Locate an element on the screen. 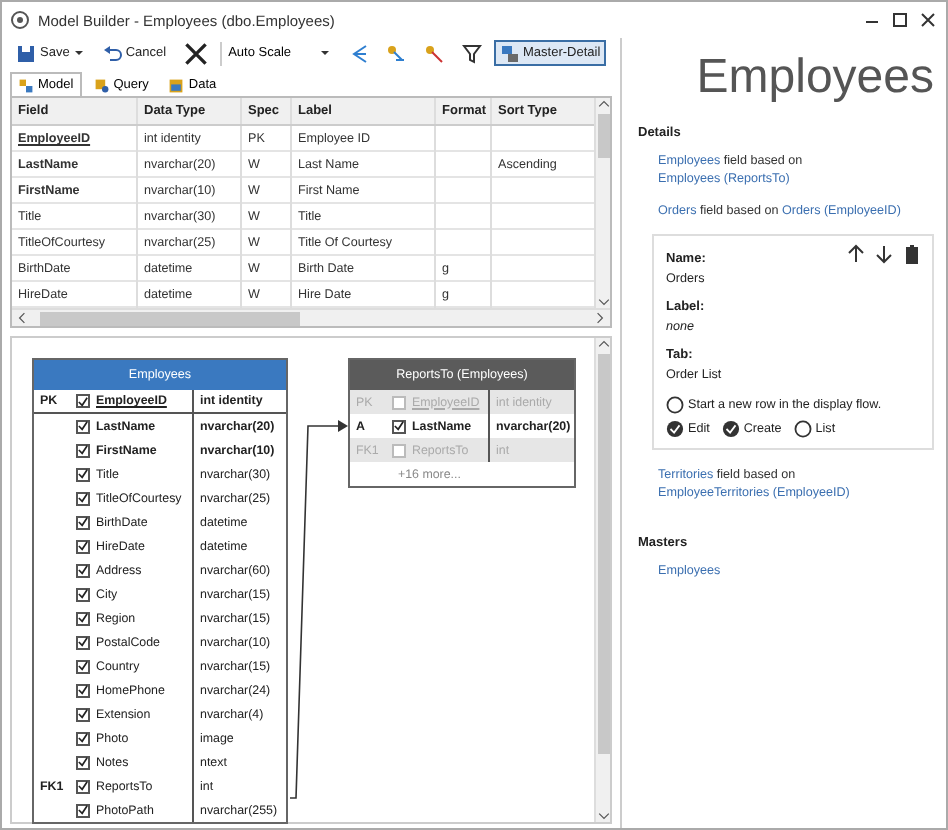  query-icon is located at coordinates (101, 85).